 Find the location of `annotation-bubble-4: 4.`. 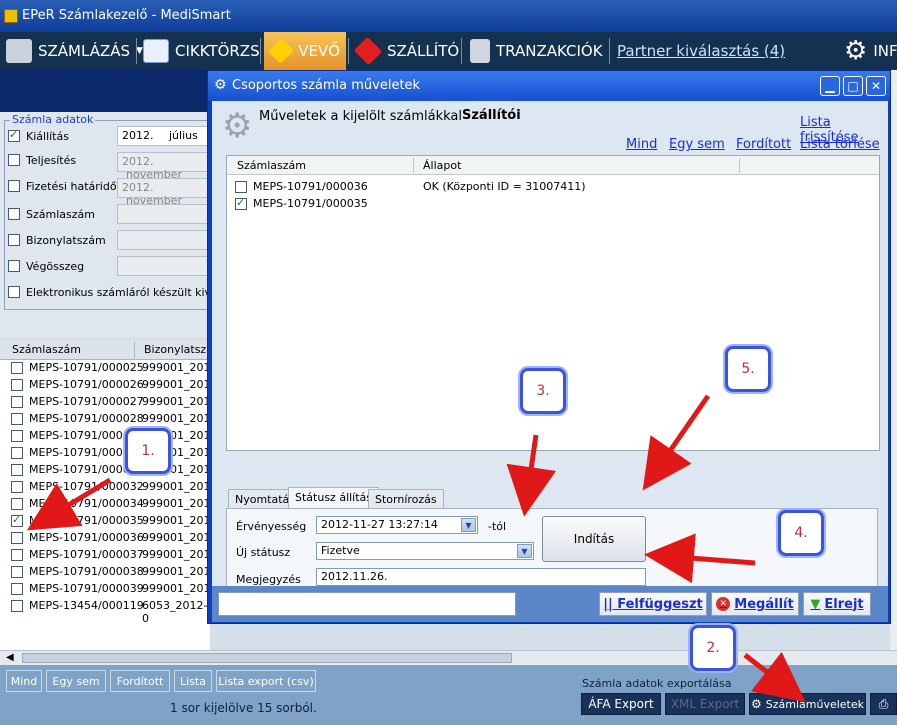

annotation-bubble-4: 4. is located at coordinates (801, 533).